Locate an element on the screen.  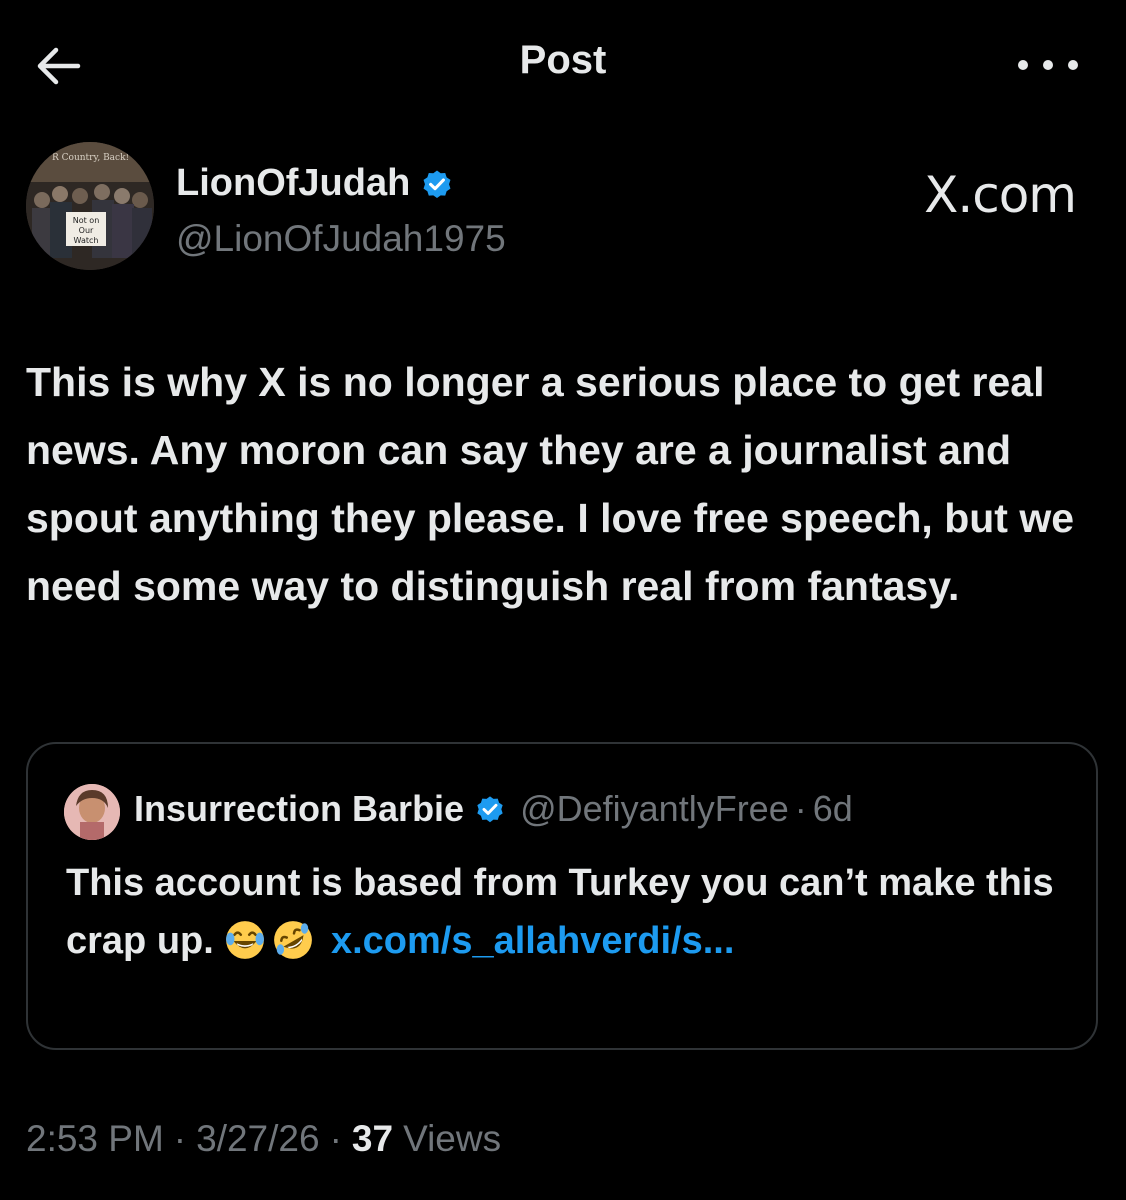
x-com-watermark: X.com is located at coordinates (1000, 195).